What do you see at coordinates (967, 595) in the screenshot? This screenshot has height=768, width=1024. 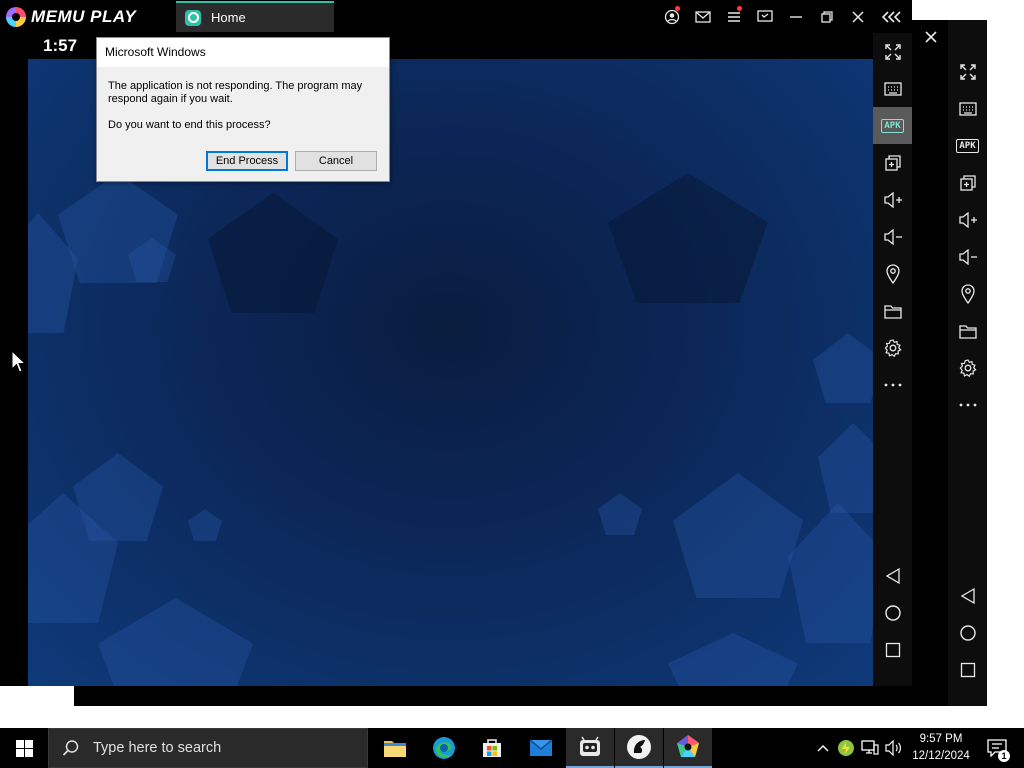 I see `bg-back-icon` at bounding box center [967, 595].